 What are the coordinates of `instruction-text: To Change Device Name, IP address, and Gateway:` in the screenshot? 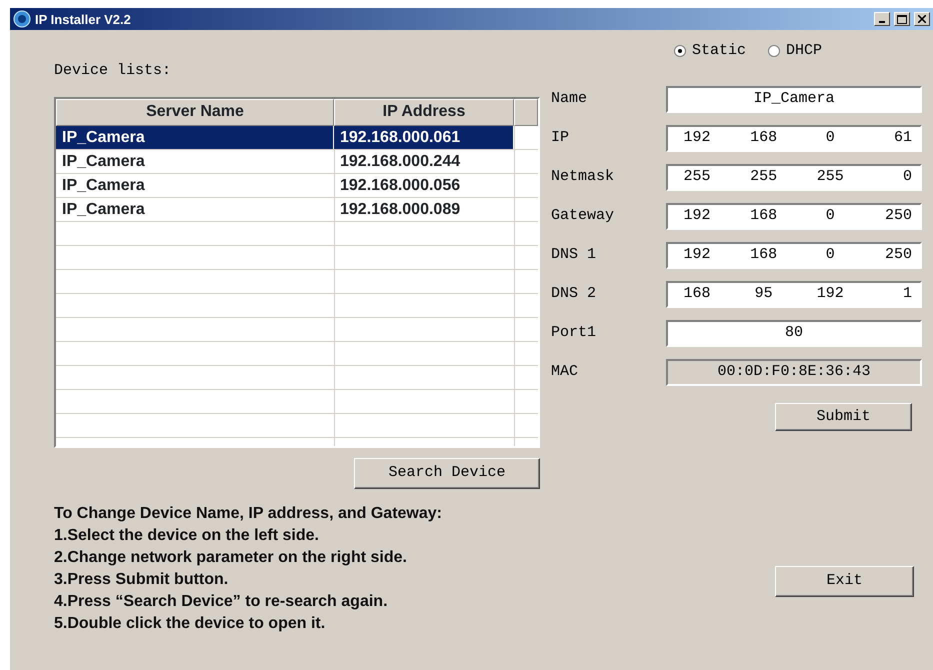 It's located at (248, 514).